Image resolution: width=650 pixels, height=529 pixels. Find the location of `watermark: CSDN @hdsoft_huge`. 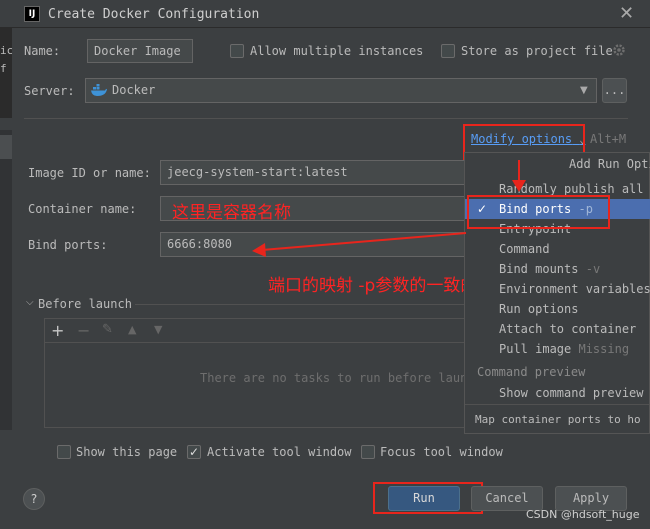

watermark: CSDN @hdsoft_huge is located at coordinates (583, 514).